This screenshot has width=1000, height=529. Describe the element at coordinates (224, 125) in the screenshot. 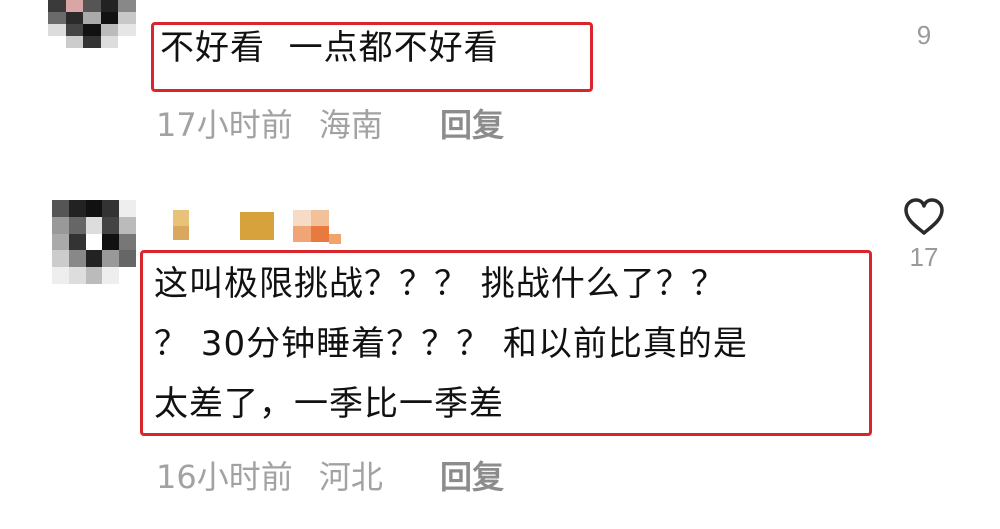

I see `comment-time: 17小时前` at that location.